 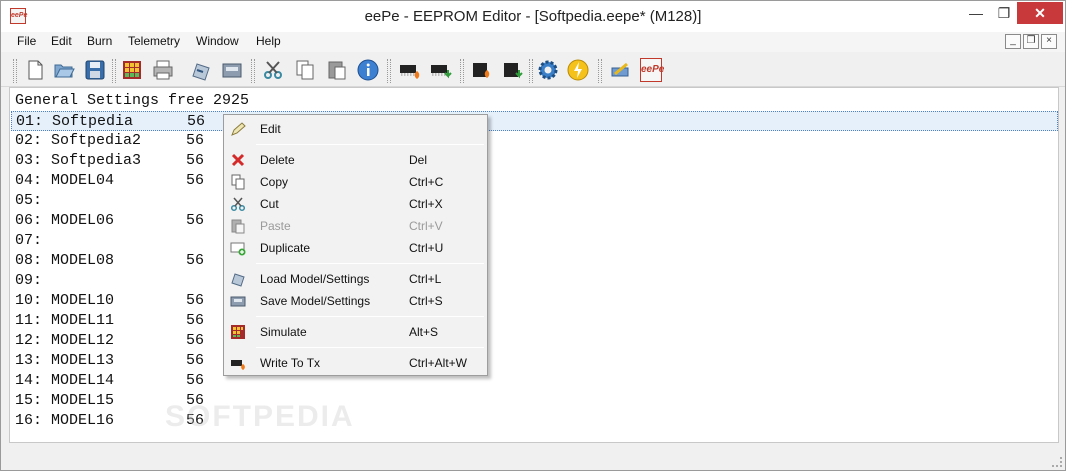 I want to click on close-button: ✕, so click(x=1040, y=13).